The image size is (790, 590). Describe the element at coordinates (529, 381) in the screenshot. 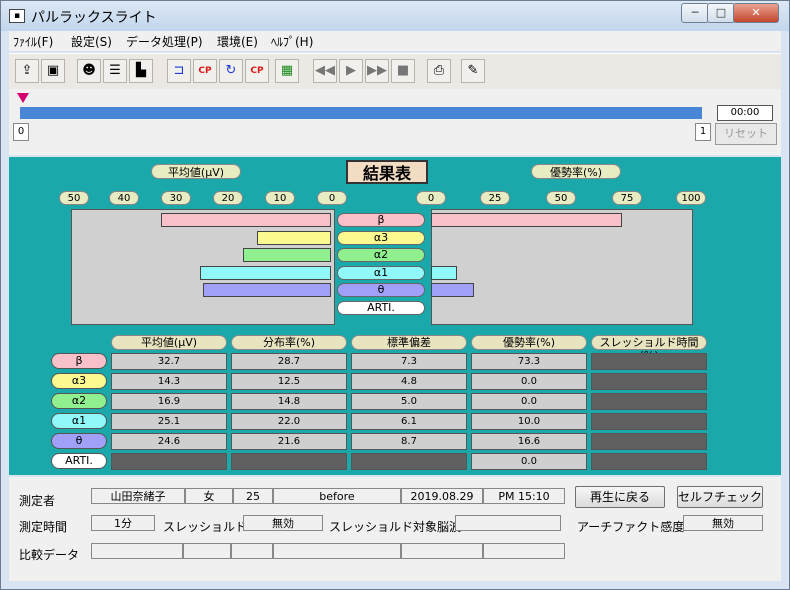

I see `table-cell: 0.0` at that location.